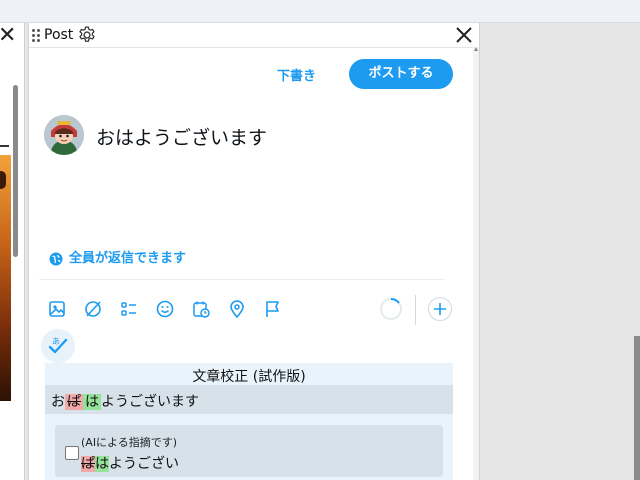  What do you see at coordinates (165, 309) in the screenshot?
I see `emoji-icon` at bounding box center [165, 309].